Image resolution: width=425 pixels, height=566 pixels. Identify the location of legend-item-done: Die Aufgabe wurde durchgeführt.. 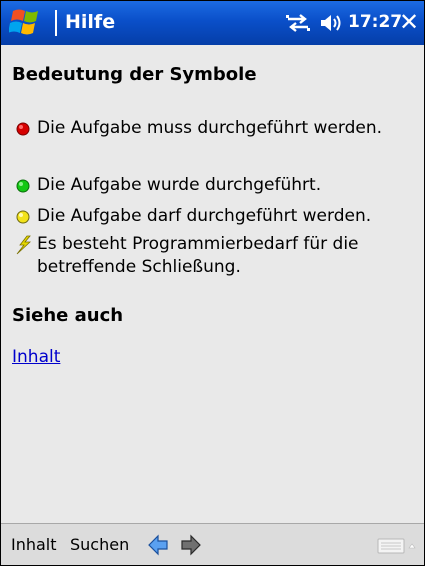
(214, 185).